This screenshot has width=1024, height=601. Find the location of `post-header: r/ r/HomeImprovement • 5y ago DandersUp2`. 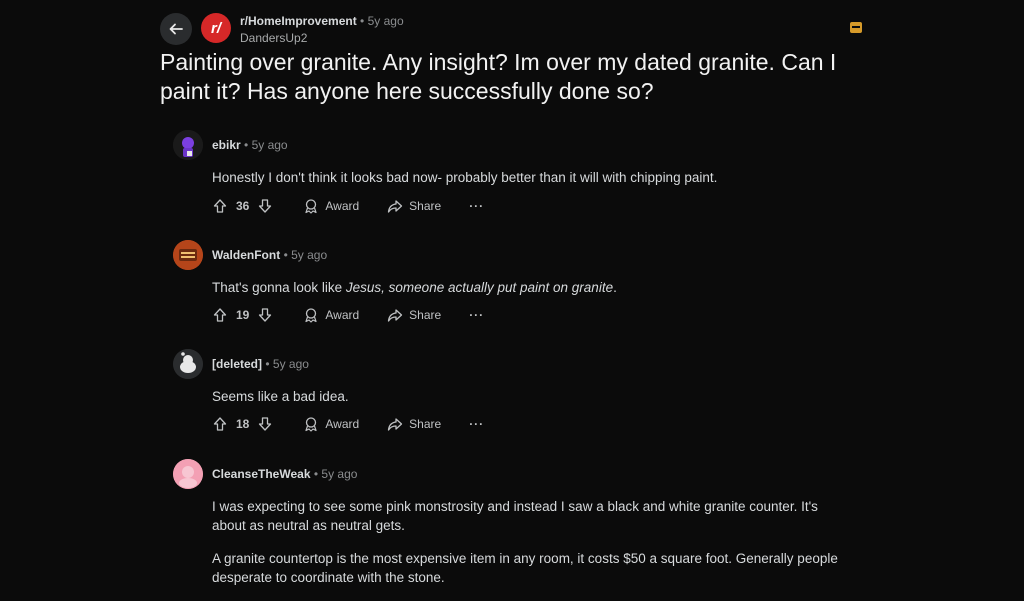

post-header: r/ r/HomeImprovement • 5y ago DandersUp2 is located at coordinates (512, 30).